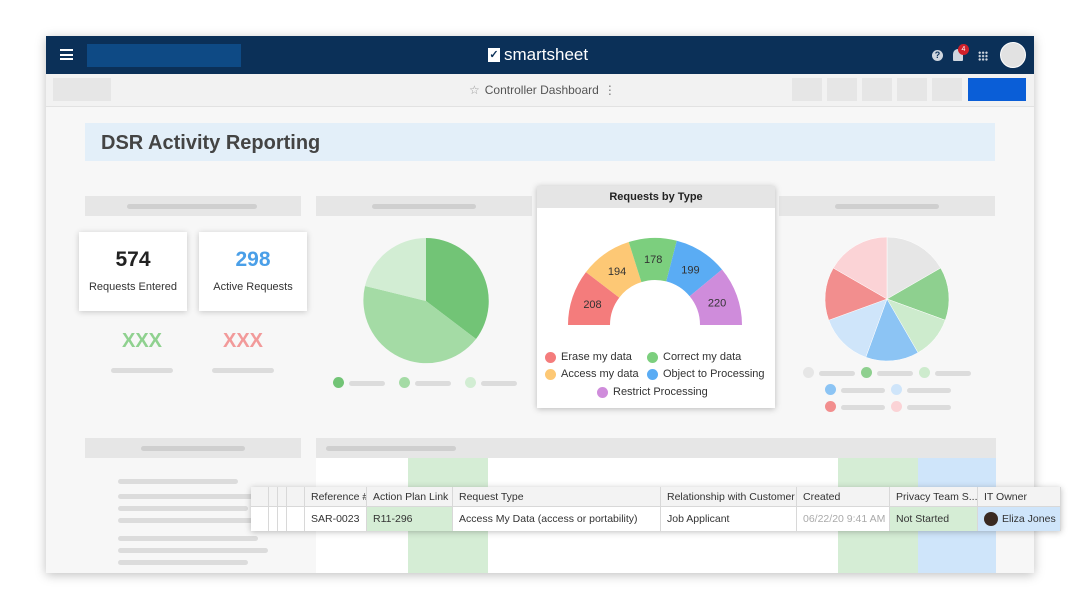 The image size is (1080, 608). I want to click on menu-icon, so click(66, 54).